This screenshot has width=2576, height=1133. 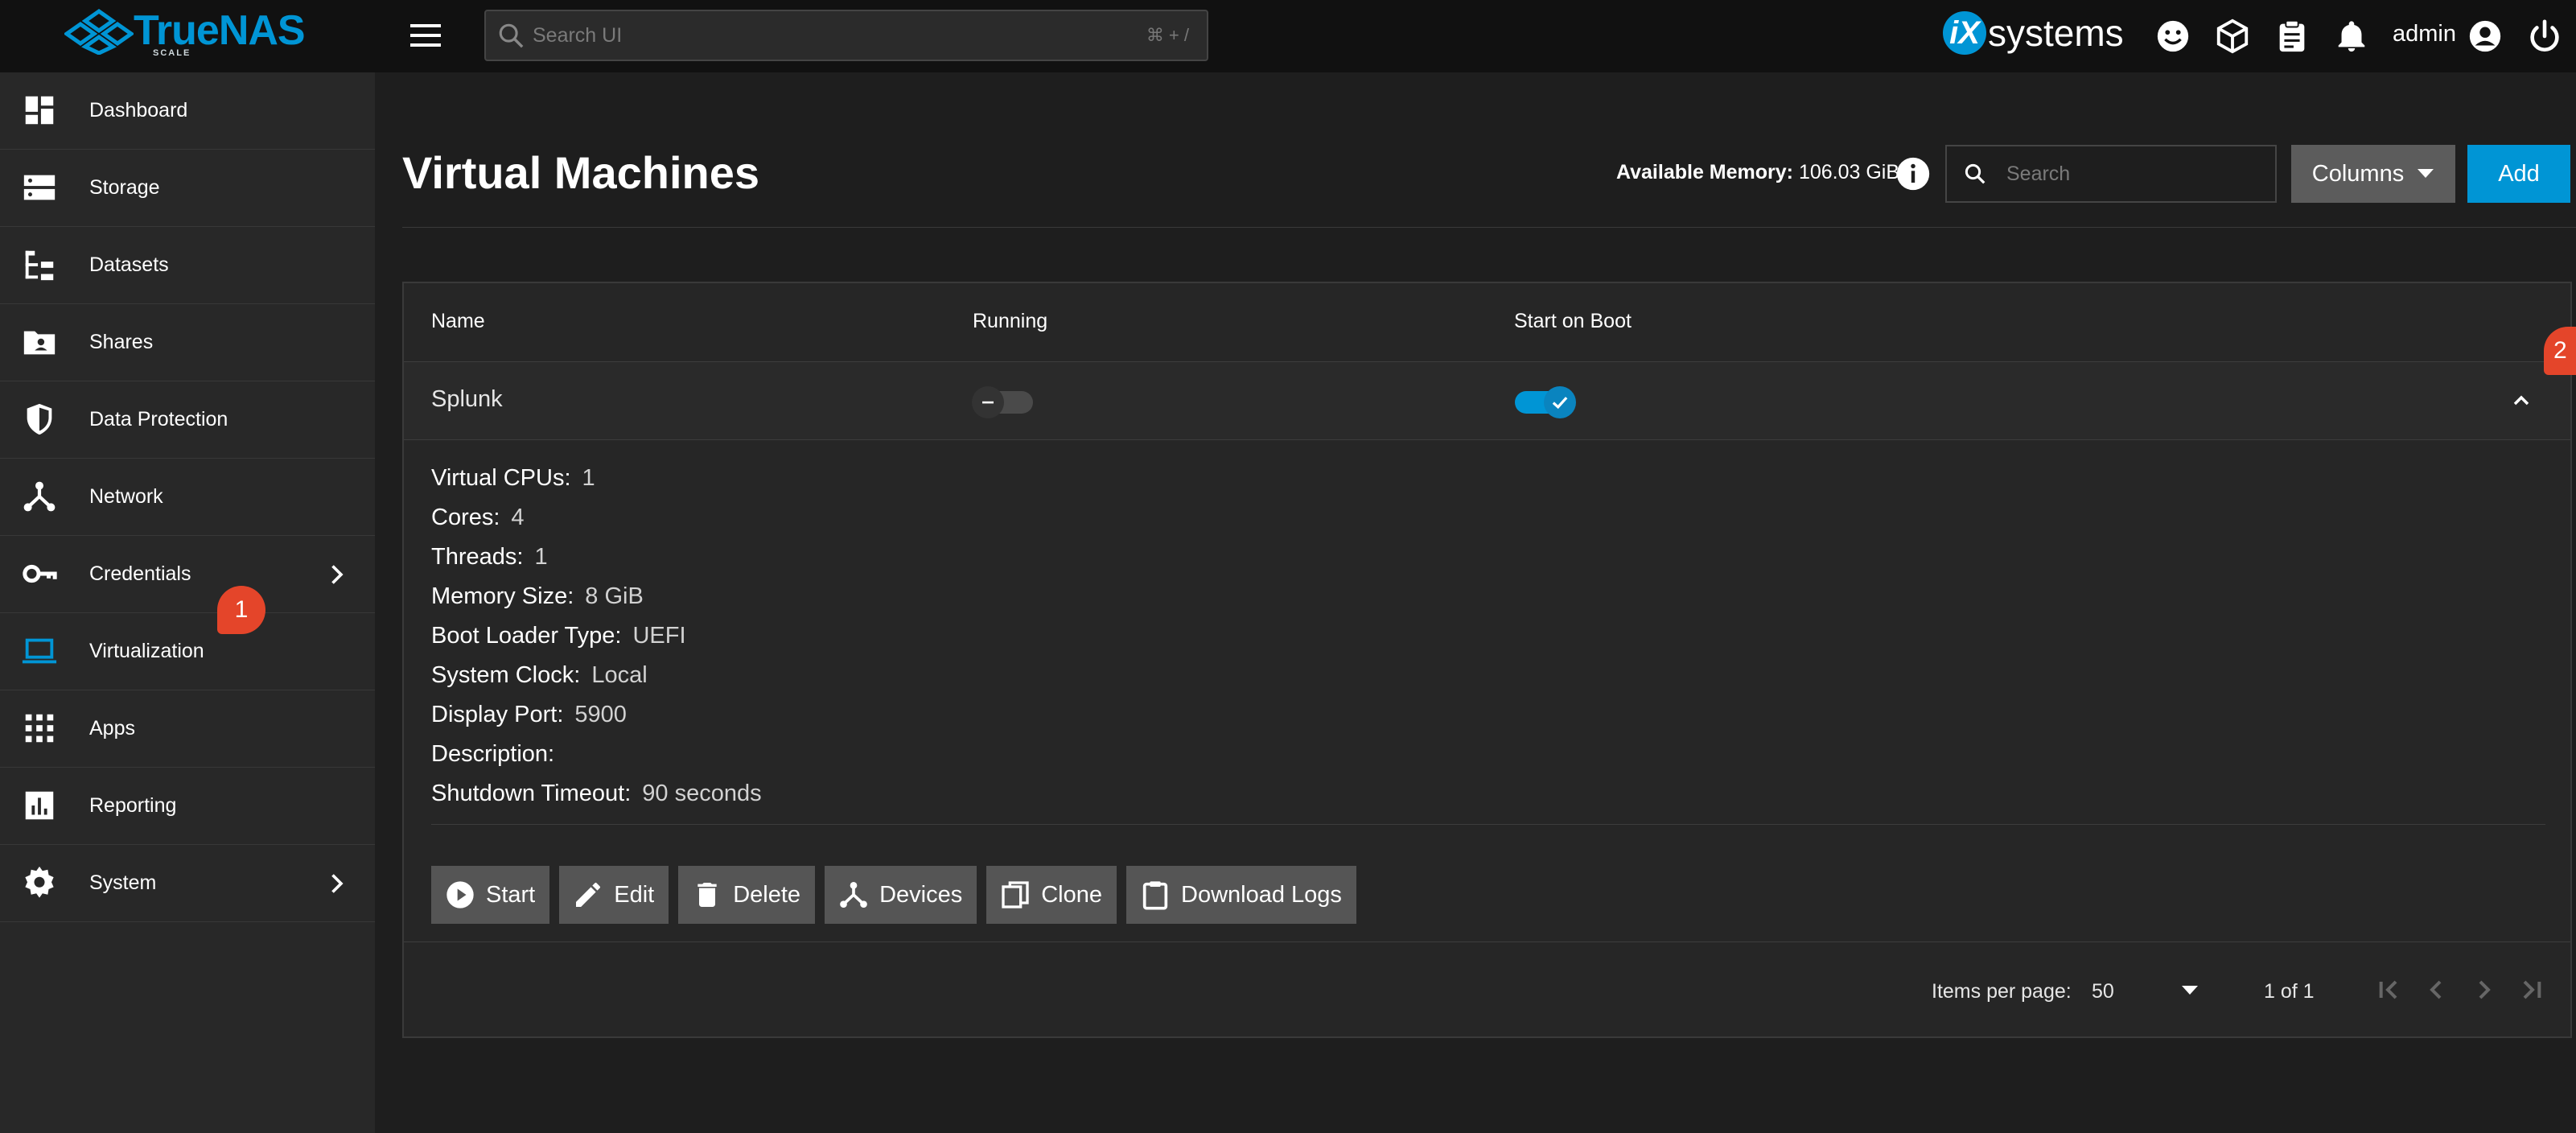 I want to click on detail-system-clock: System Clock: Local, so click(x=596, y=682).